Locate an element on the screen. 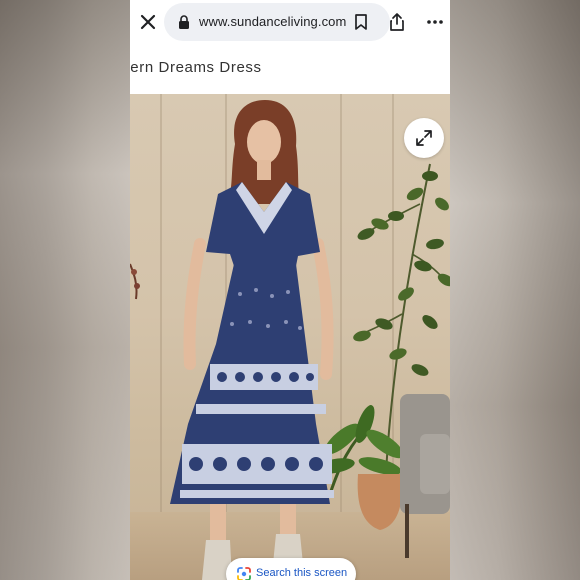  bookmark-icon is located at coordinates (361, 22).